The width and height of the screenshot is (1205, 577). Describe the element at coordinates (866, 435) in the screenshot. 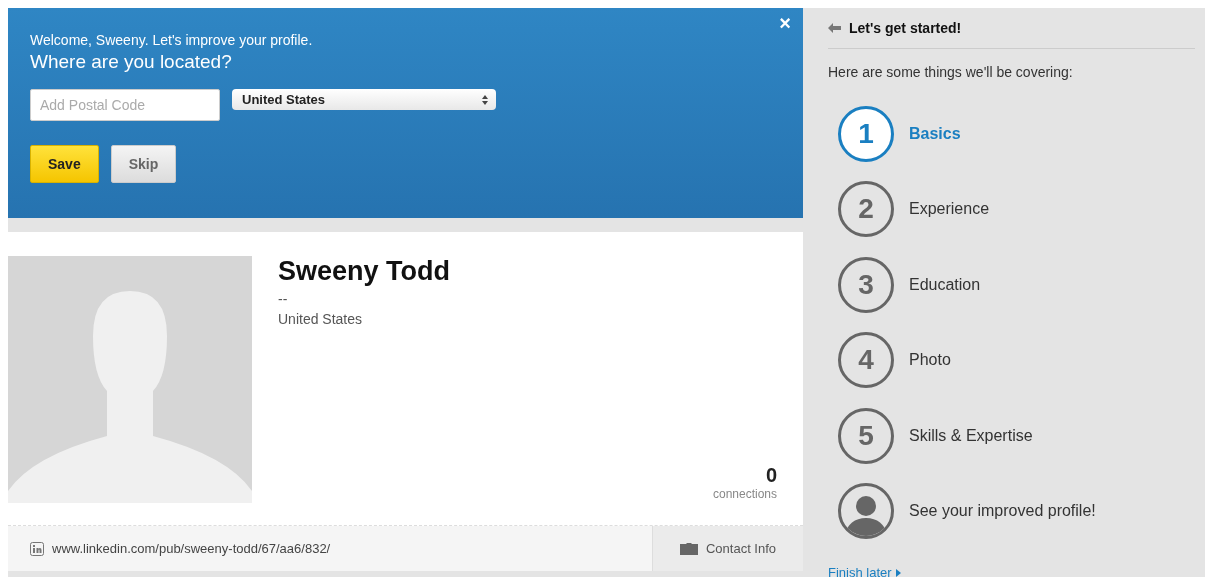

I see `step-number: 5` at that location.